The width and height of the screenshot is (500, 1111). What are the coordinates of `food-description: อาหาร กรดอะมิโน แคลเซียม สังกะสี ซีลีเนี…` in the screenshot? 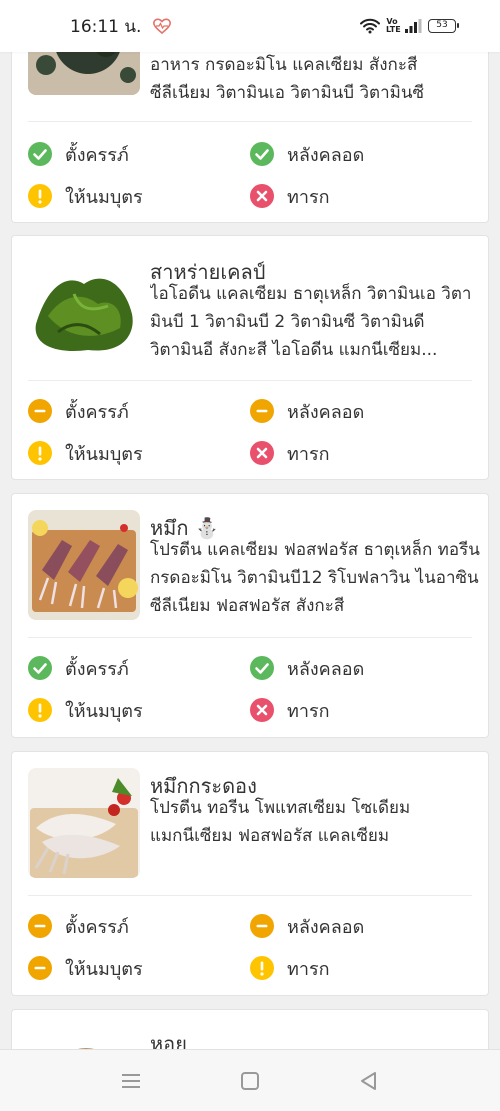 It's located at (287, 79).